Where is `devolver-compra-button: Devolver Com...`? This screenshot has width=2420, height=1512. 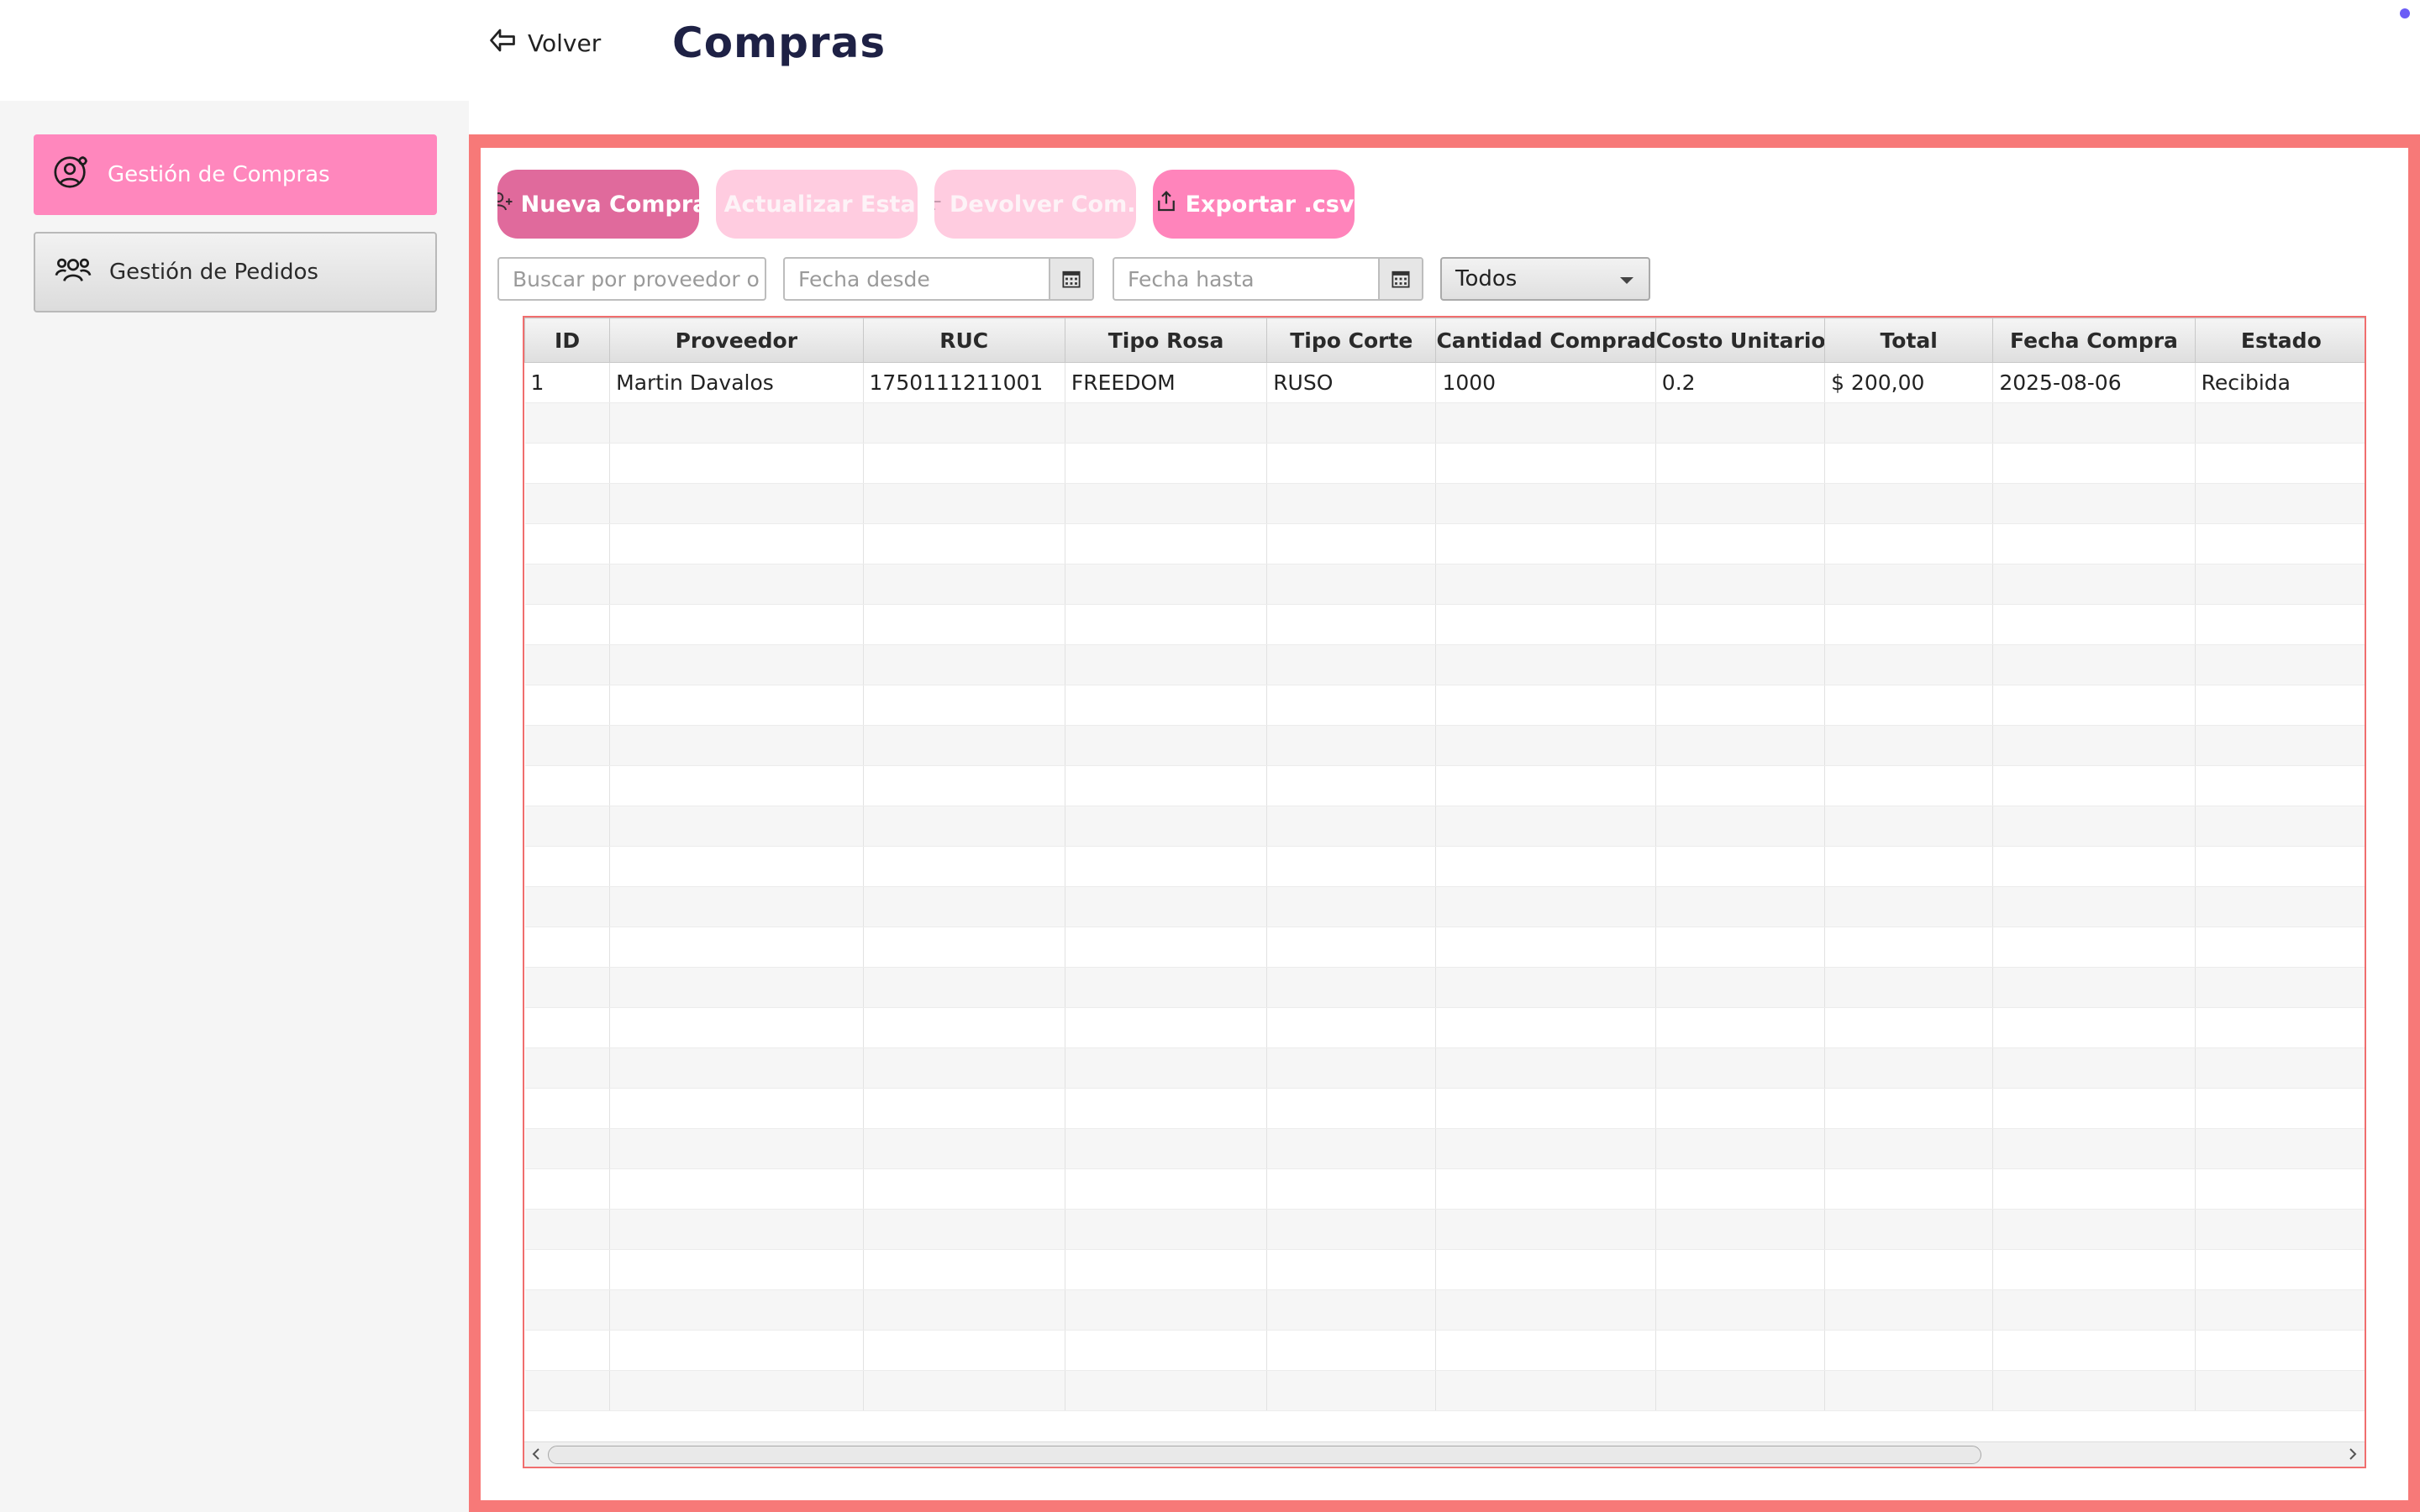 devolver-compra-button: Devolver Com... is located at coordinates (1035, 204).